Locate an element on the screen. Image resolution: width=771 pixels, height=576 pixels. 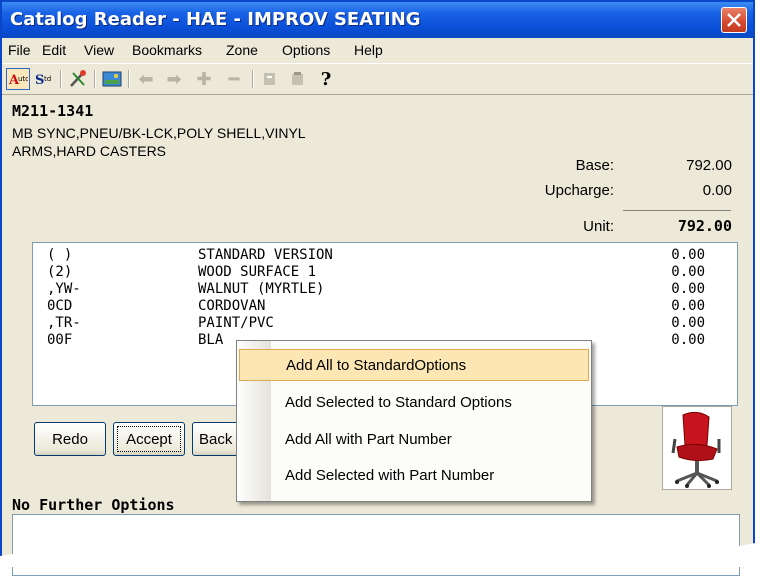
menu-item-add-all-standard: Add All to StandardOptions is located at coordinates (414, 365).